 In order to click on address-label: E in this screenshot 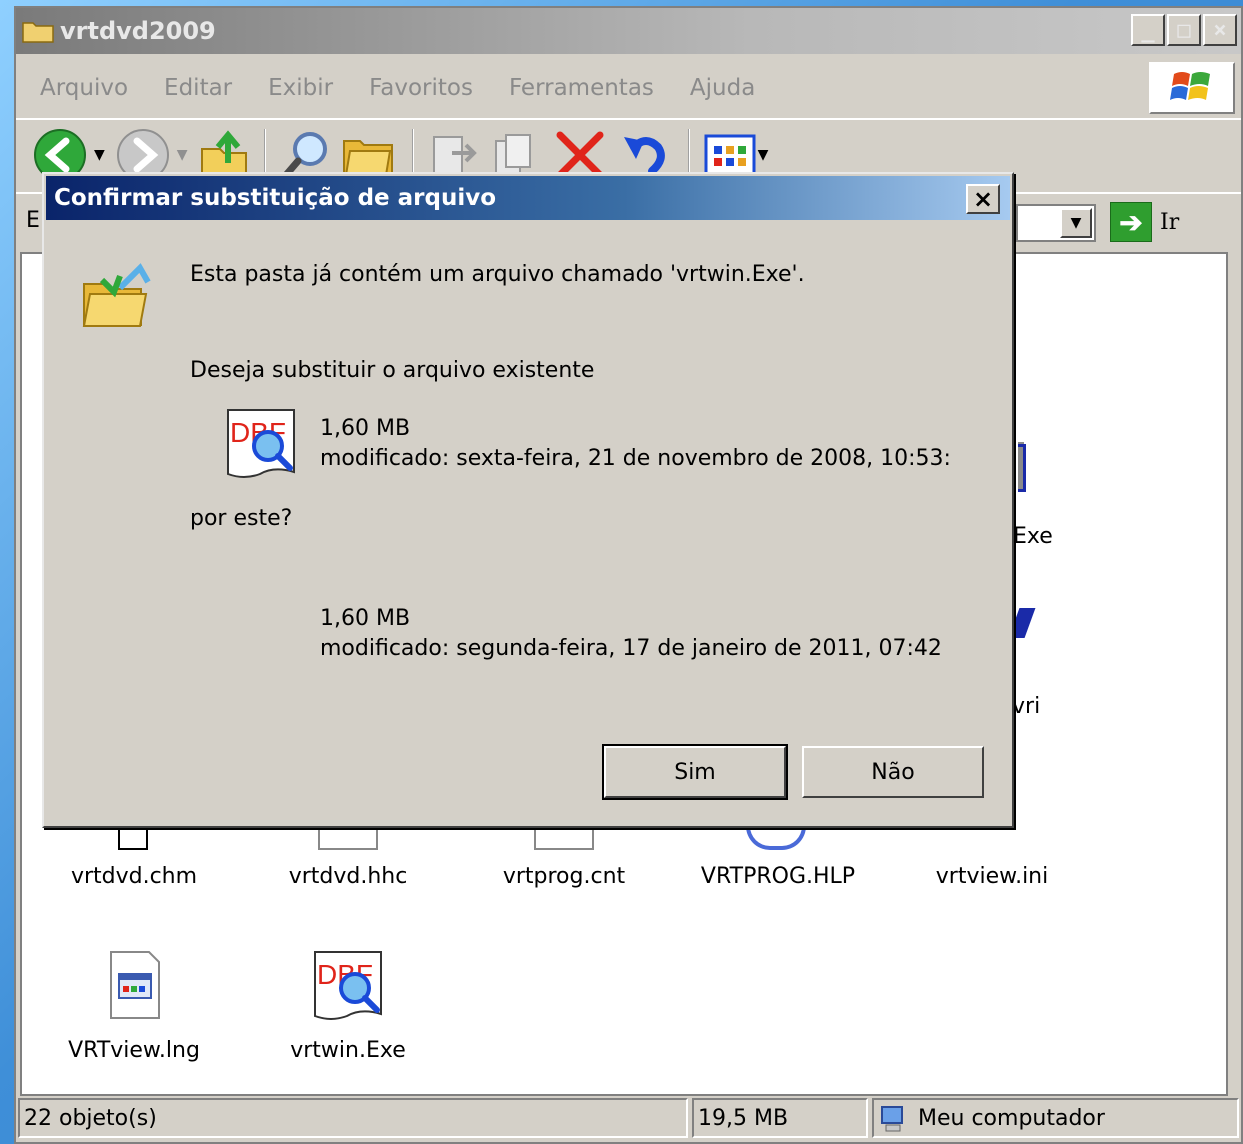, I will do `click(33, 220)`.